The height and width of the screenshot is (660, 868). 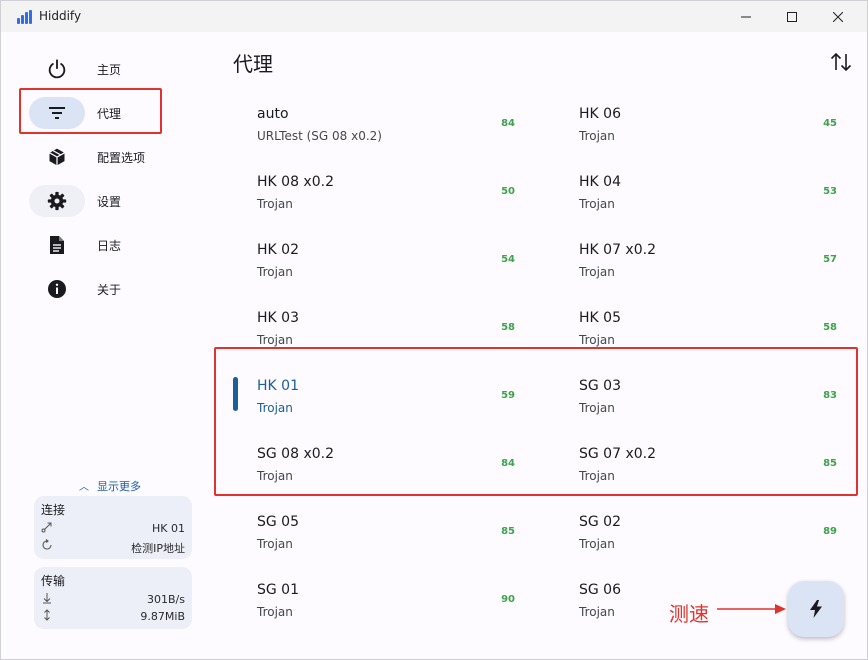 I want to click on sidebar-item-about: 关于, so click(x=109, y=290).